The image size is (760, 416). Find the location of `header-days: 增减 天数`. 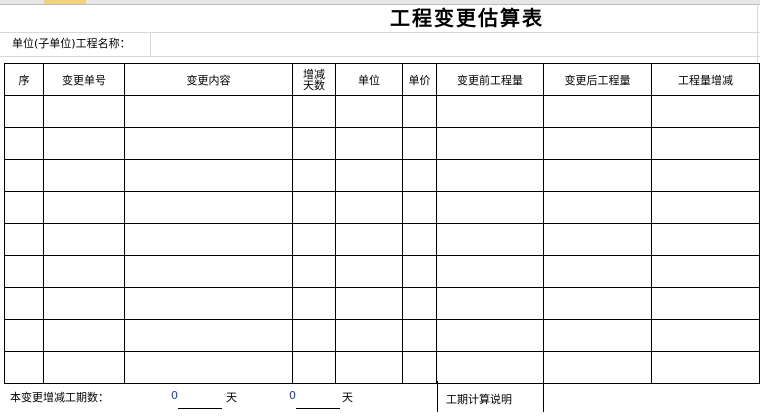

header-days: 增减 天数 is located at coordinates (314, 79).